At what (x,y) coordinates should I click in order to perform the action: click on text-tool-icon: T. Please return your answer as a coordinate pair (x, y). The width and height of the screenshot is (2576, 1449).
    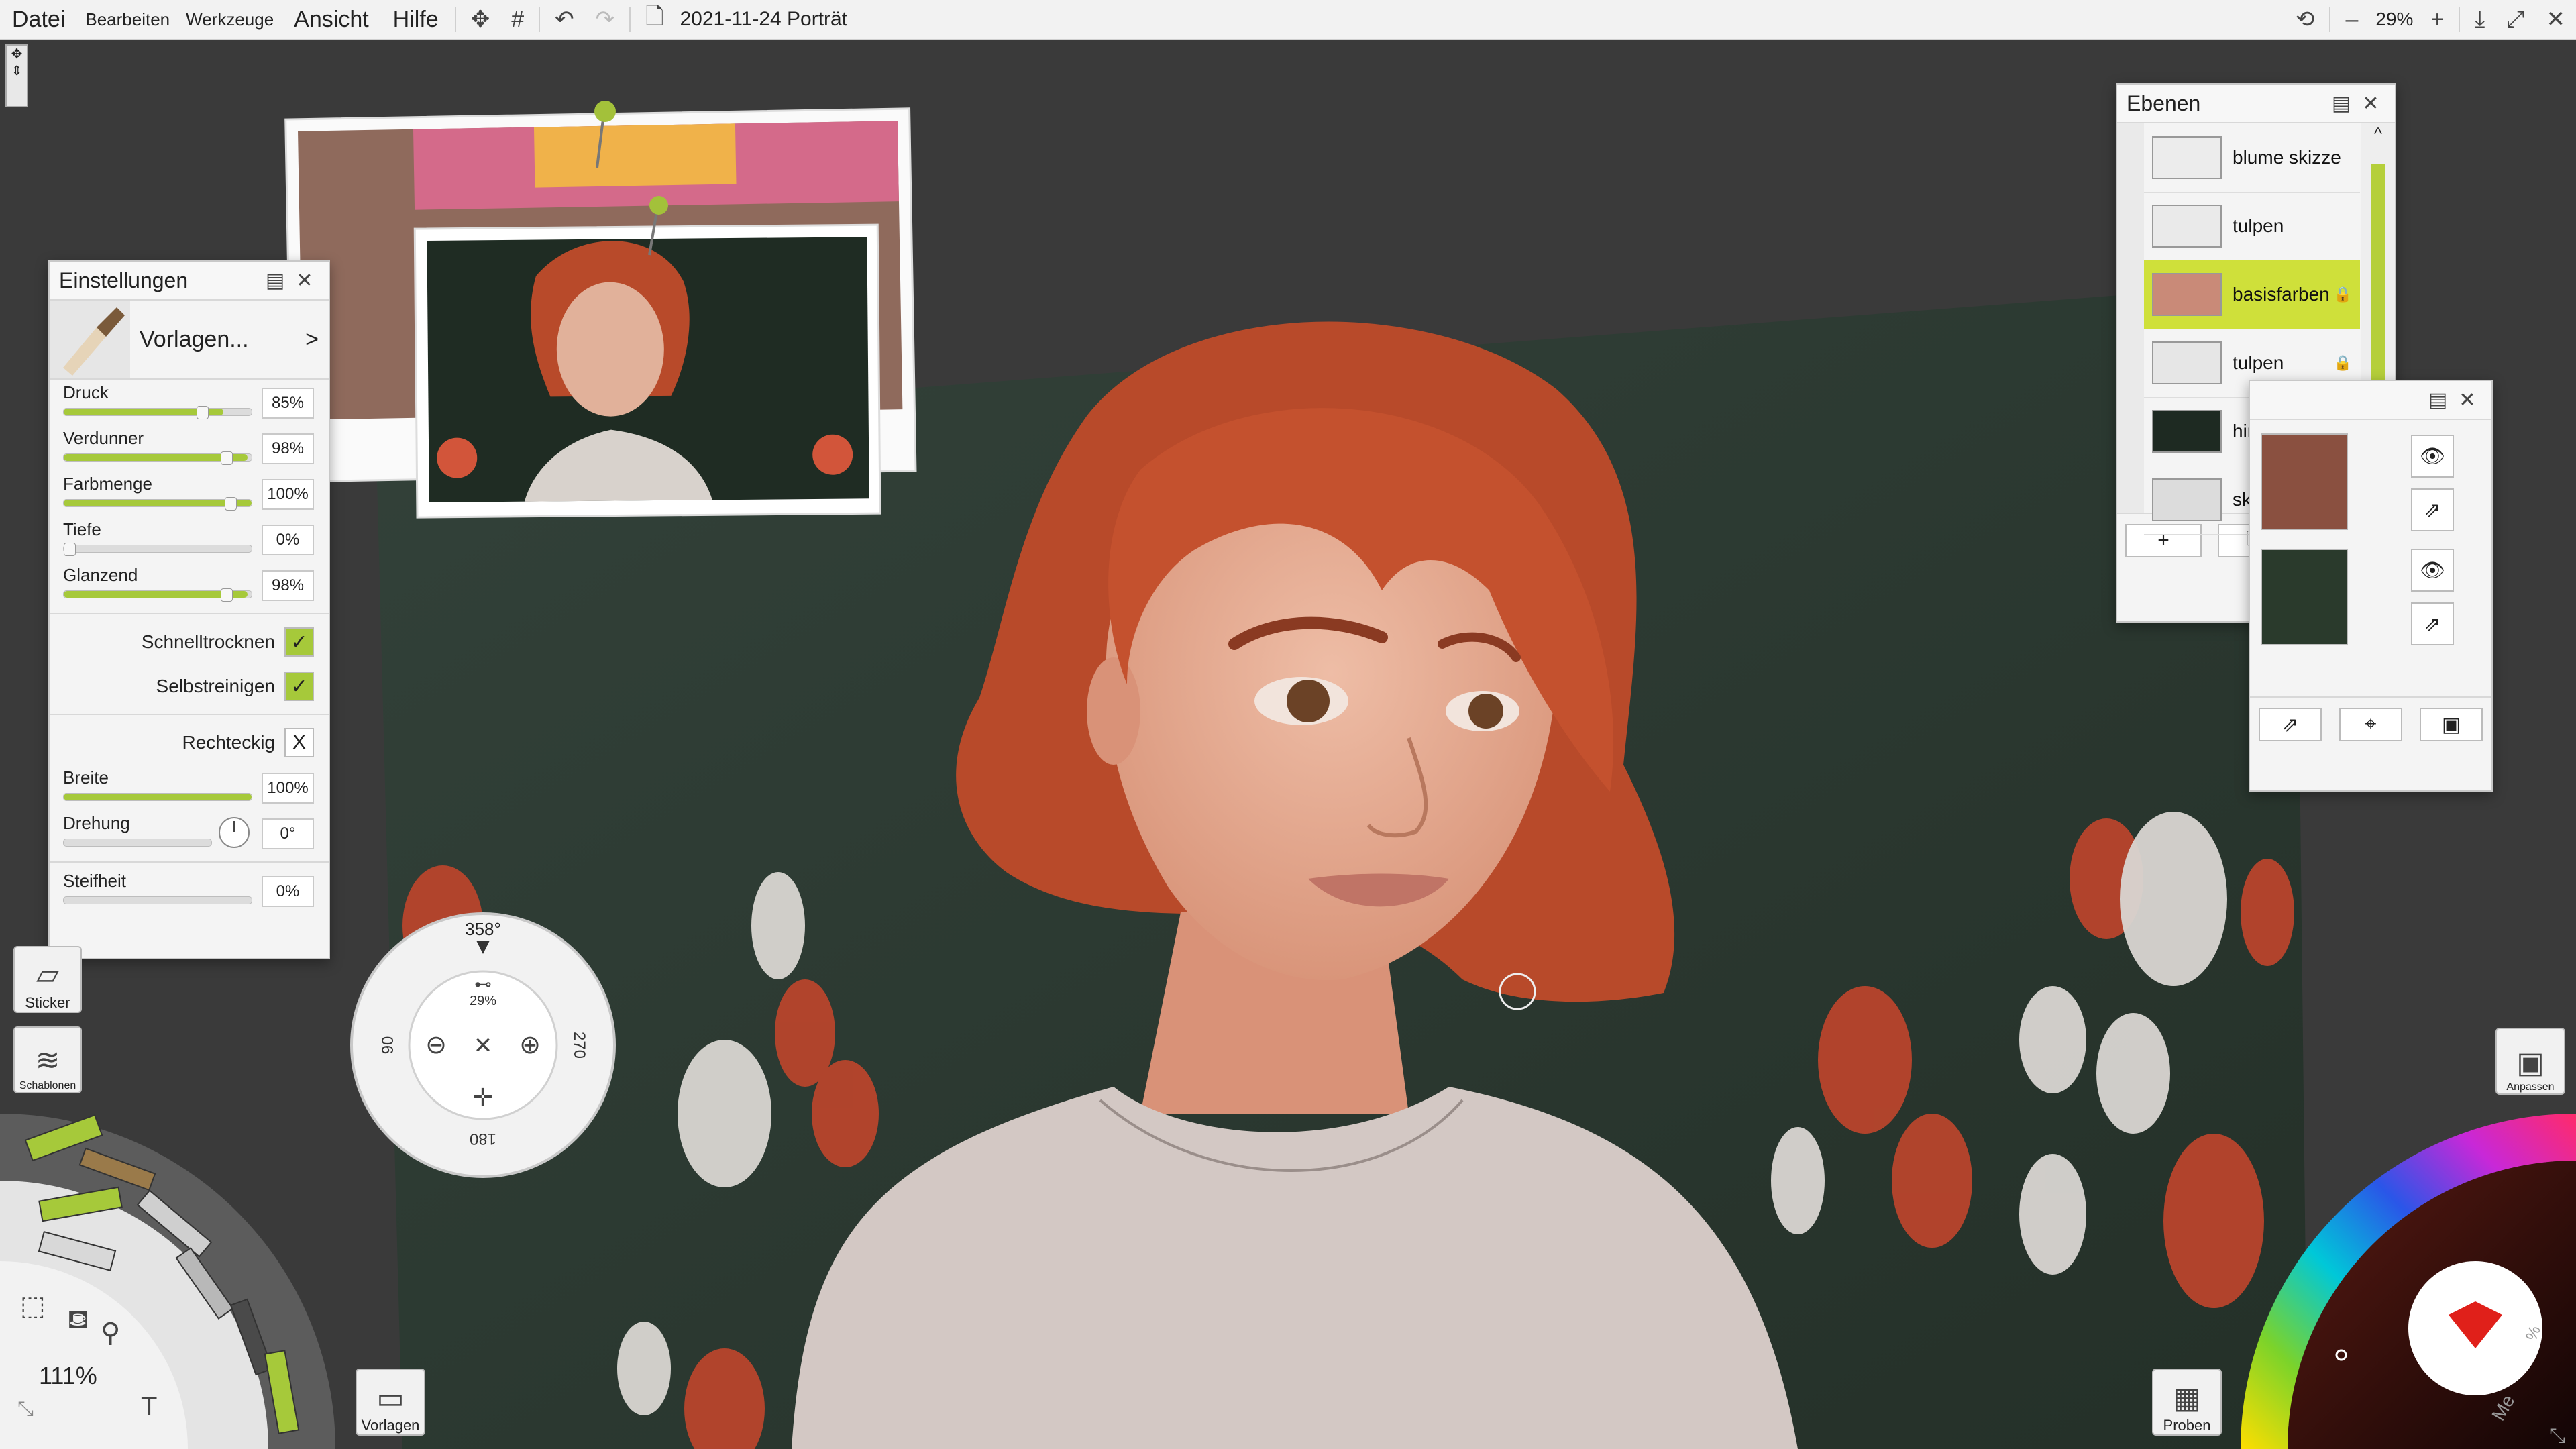
    Looking at the image, I should click on (149, 1406).